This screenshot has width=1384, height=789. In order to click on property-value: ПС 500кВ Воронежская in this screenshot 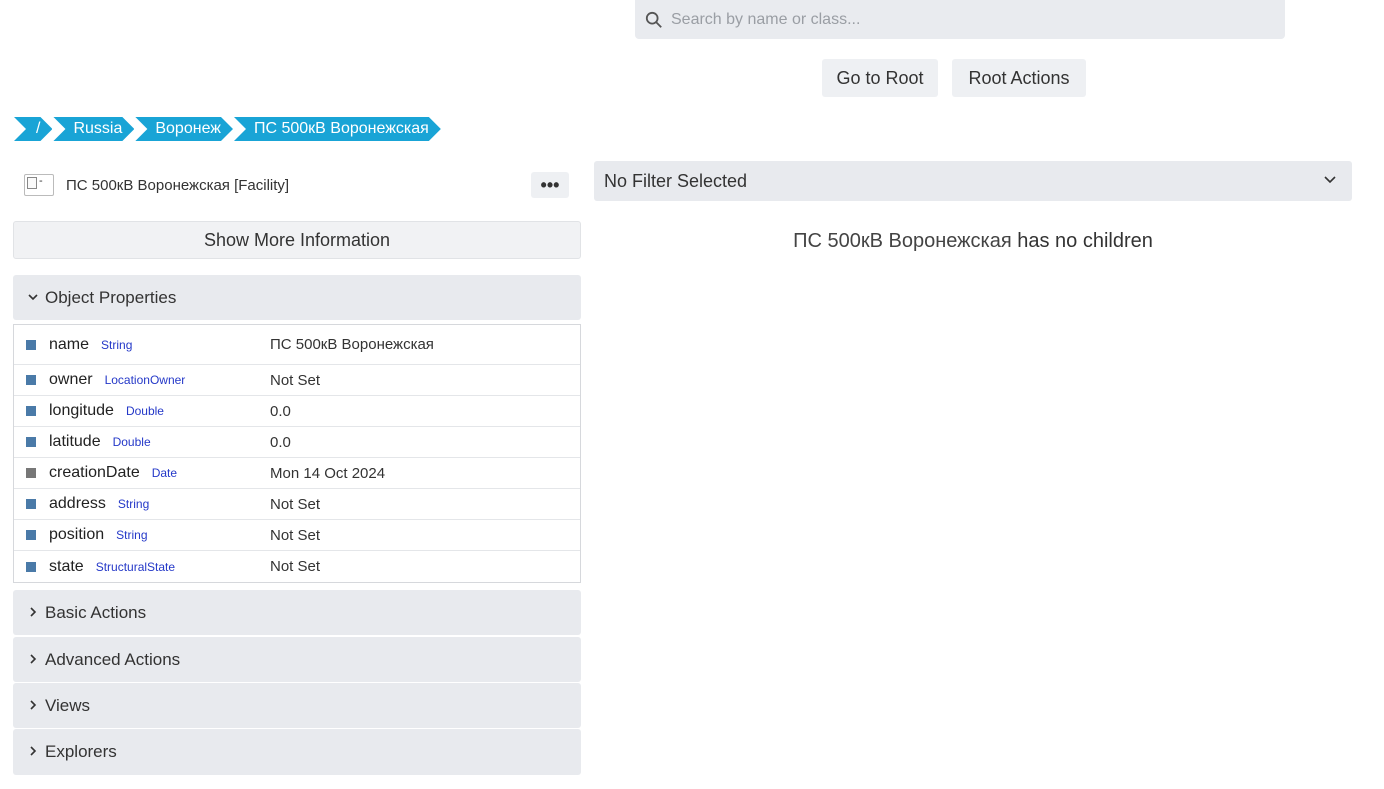, I will do `click(352, 344)`.